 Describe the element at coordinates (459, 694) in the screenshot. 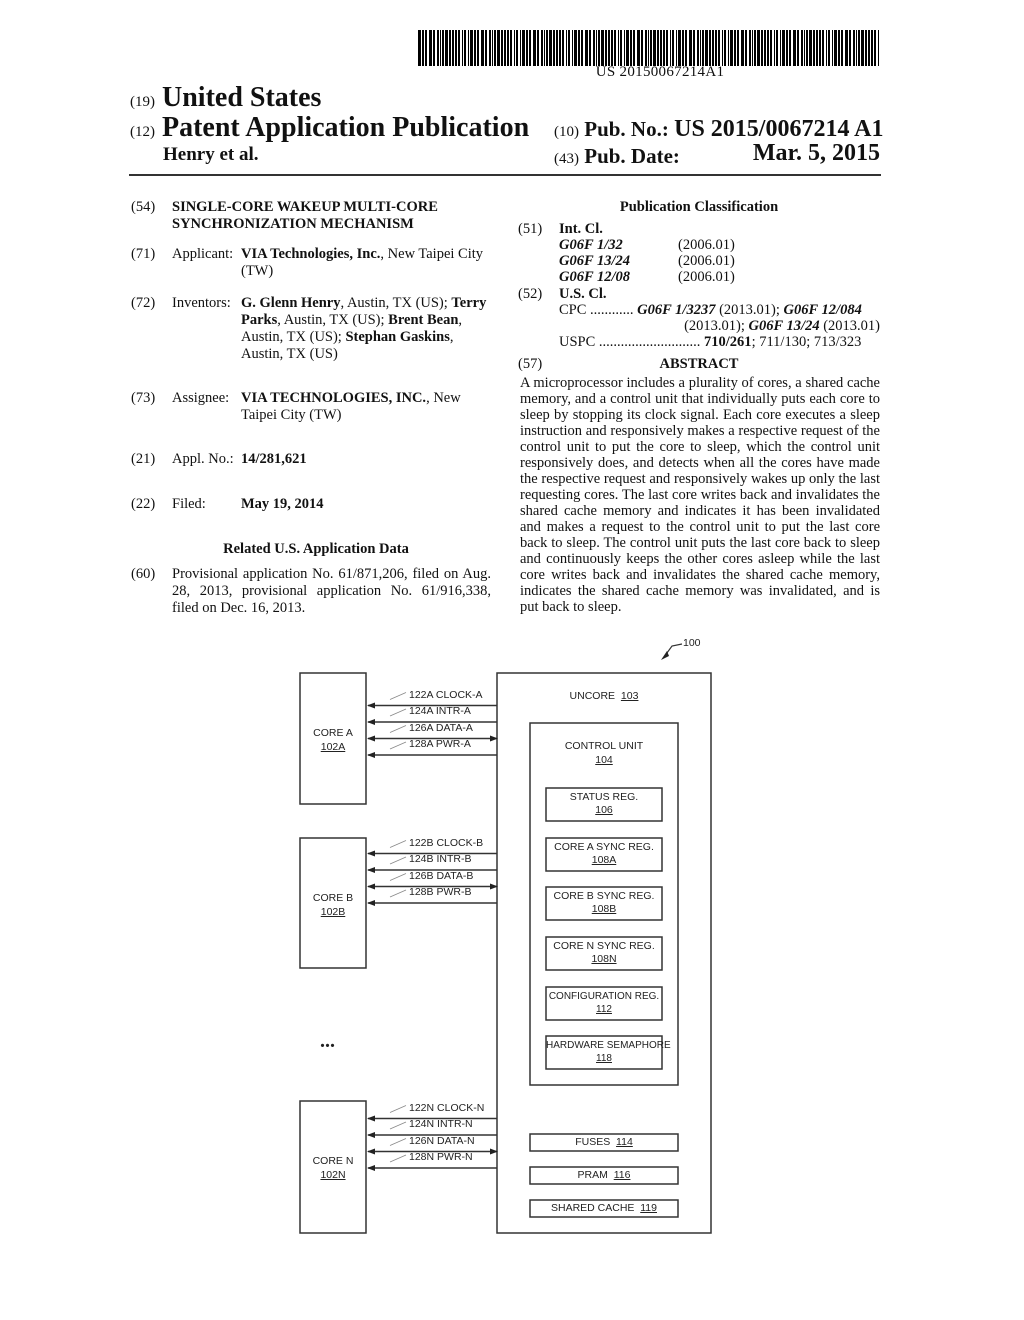

I see `signal-name: CLOCK-A` at that location.